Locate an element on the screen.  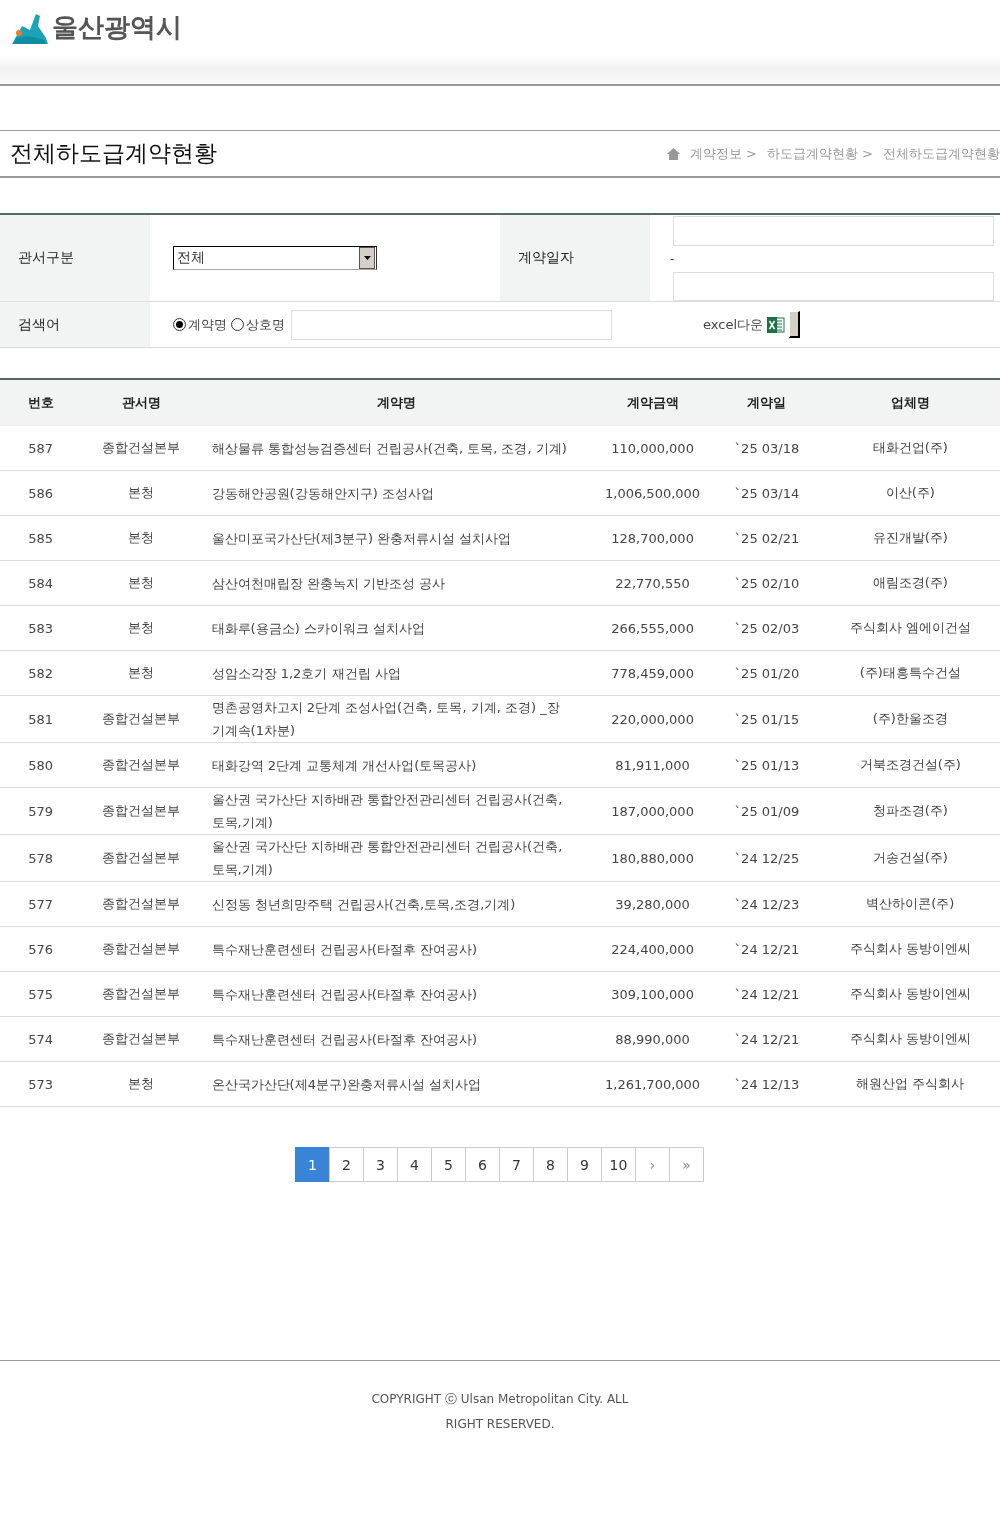
table-cell: 580 is located at coordinates (41, 765).